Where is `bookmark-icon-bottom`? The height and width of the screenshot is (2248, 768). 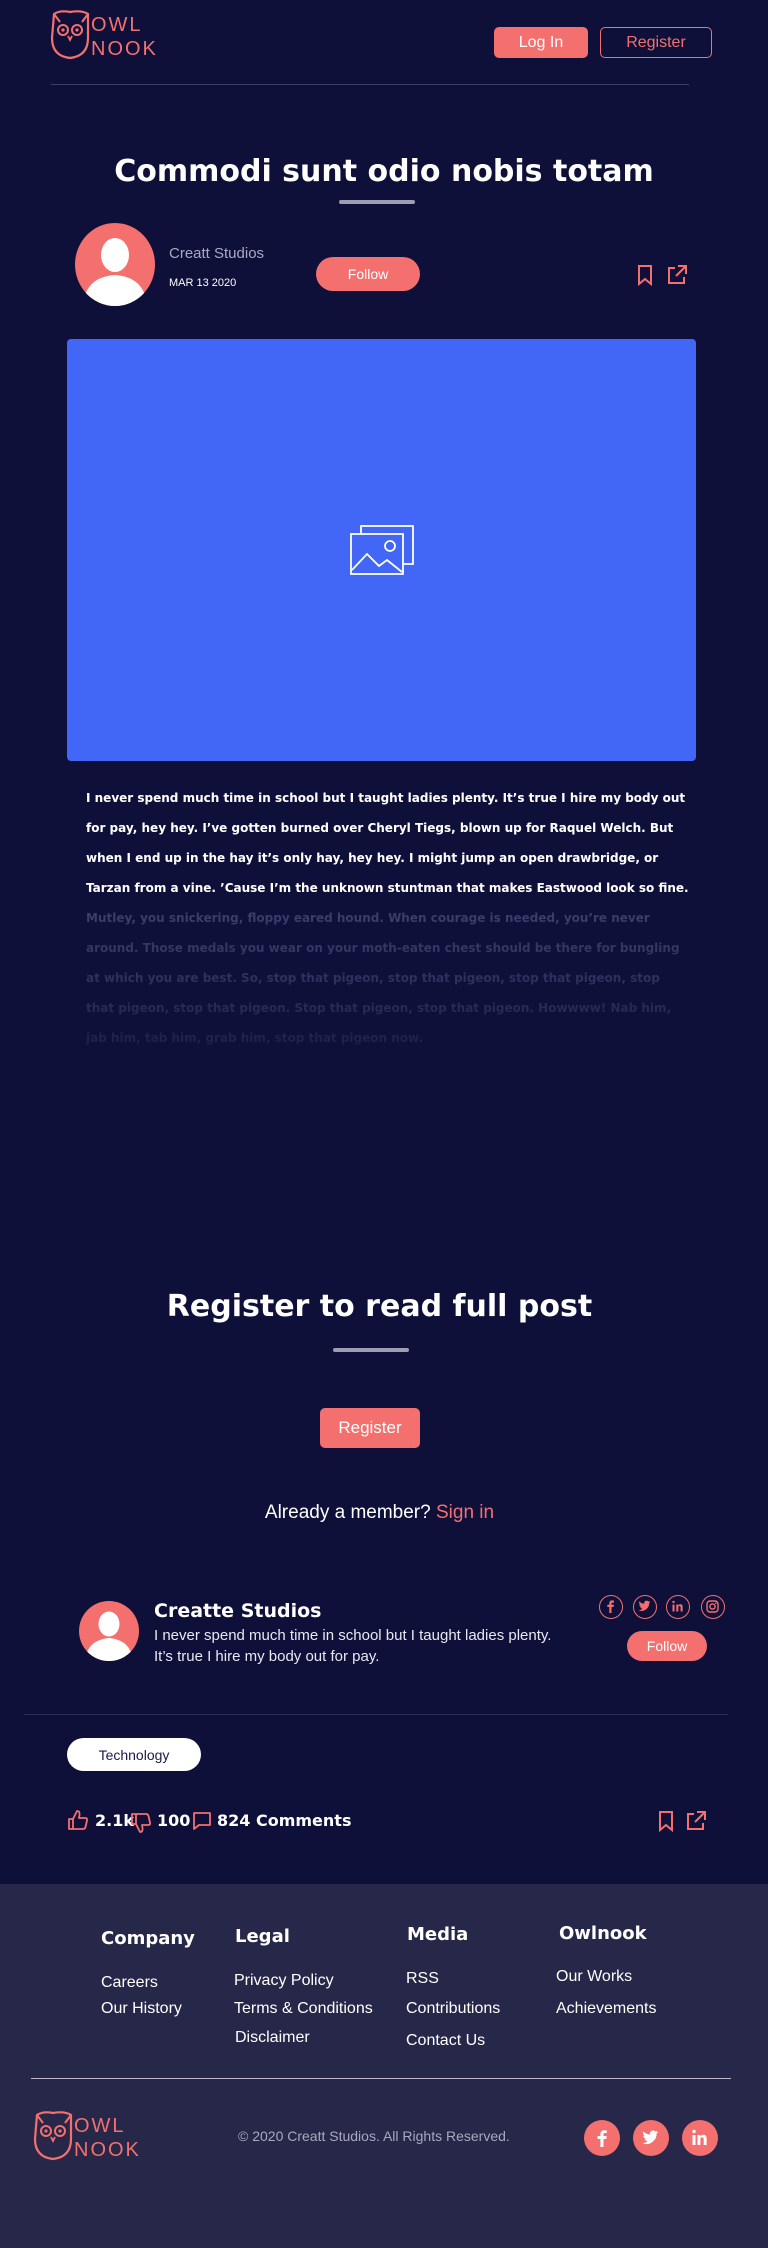
bookmark-icon-bottom is located at coordinates (666, 1821).